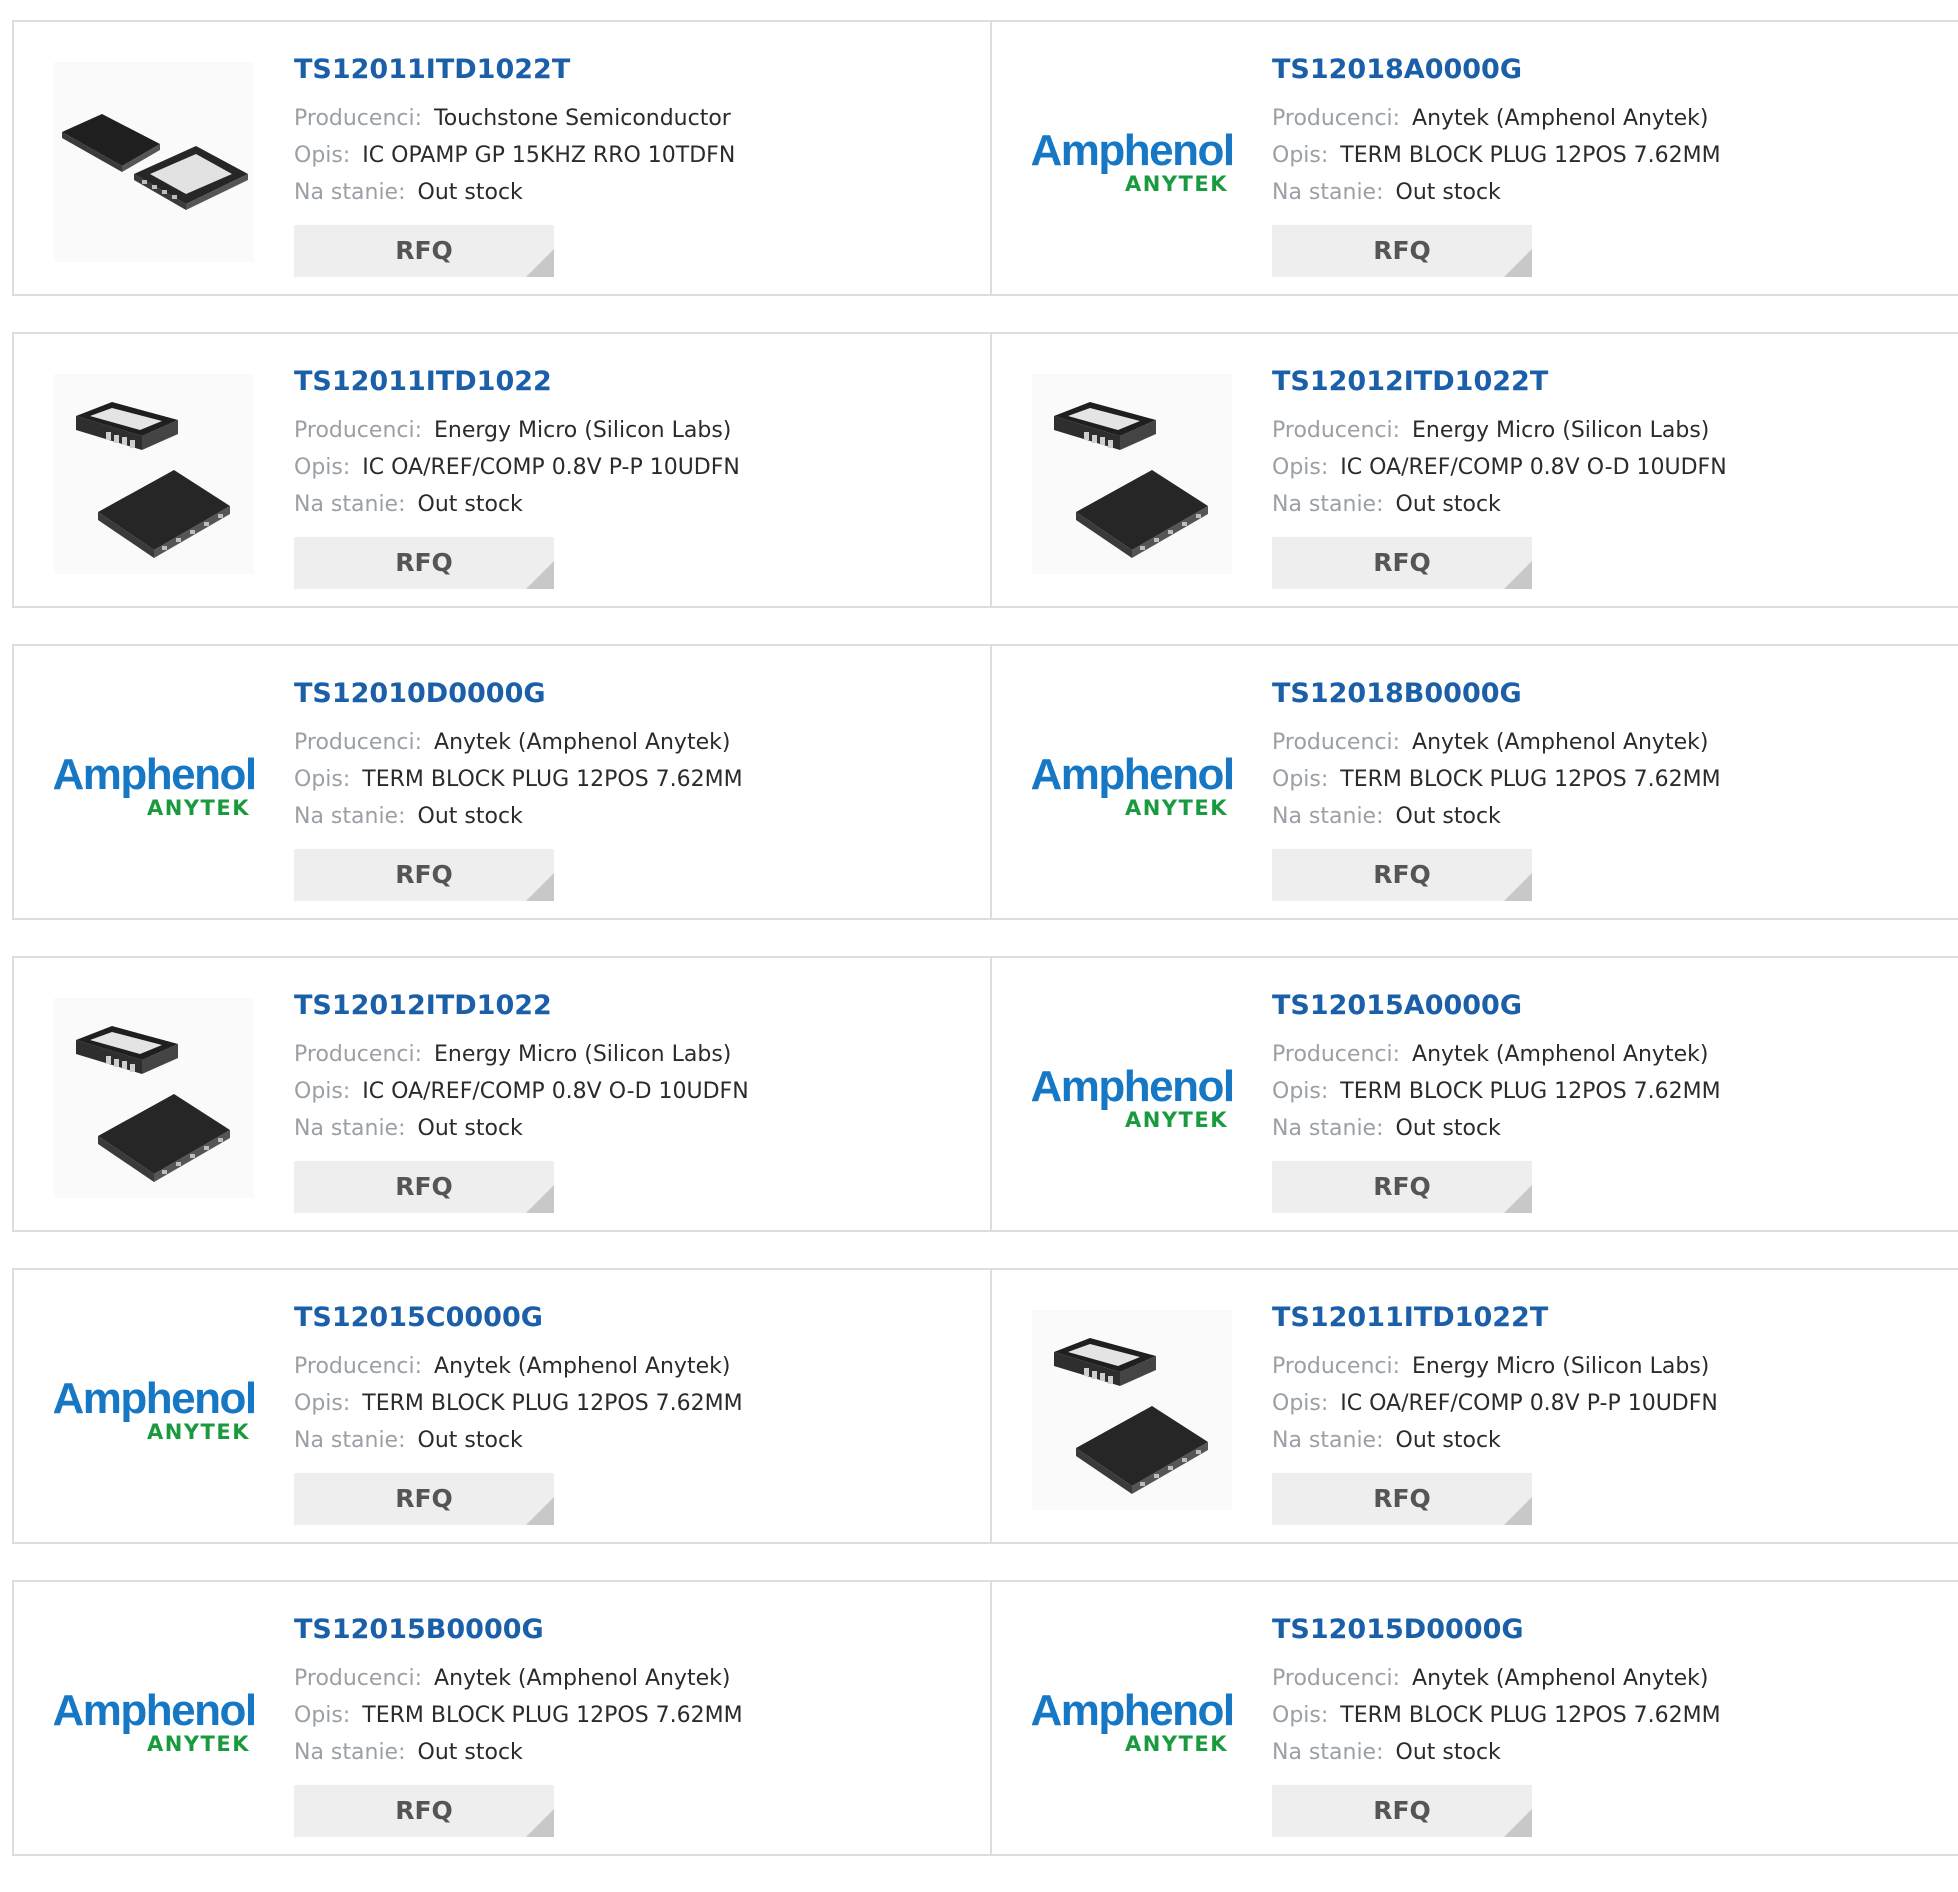 Image resolution: width=1958 pixels, height=1892 pixels. I want to click on description-row: Opis: TERM BLOCK PLUG 12POS 7.62MM, so click(1605, 155).